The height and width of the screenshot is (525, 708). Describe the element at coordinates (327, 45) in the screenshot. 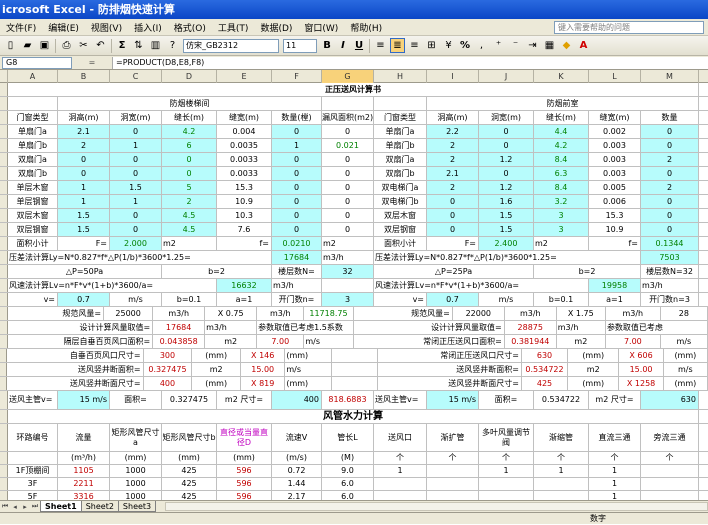

I see `bold-button: B` at that location.